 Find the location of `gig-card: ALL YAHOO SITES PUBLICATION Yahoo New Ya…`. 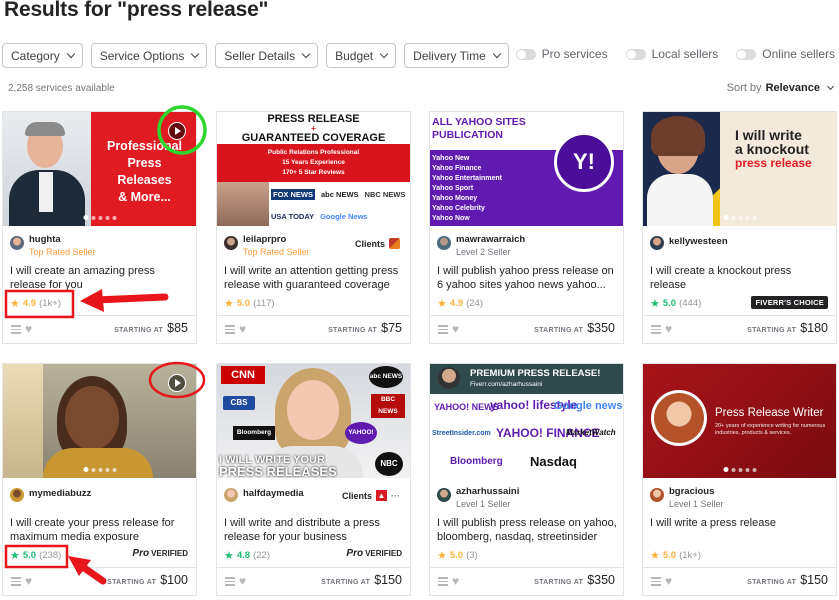

gig-card: ALL YAHOO SITES PUBLICATION Yahoo New Ya… is located at coordinates (526, 227).